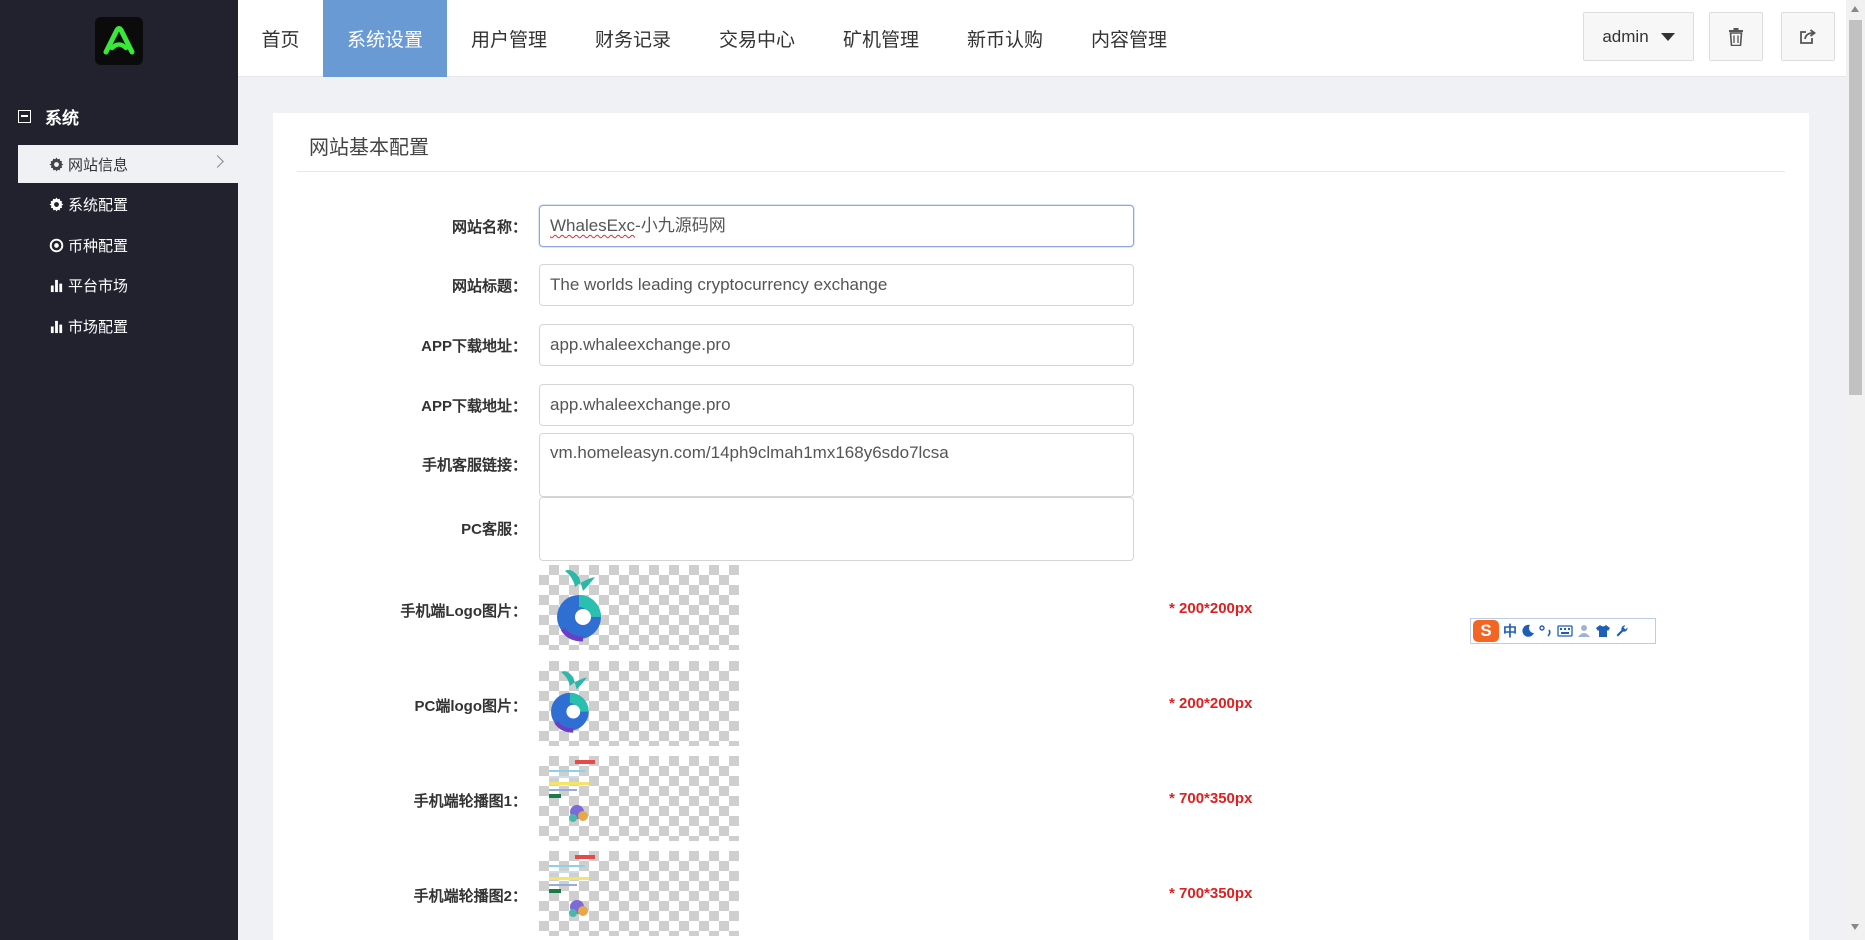 Image resolution: width=1865 pixels, height=940 pixels. I want to click on sidebar-item-coin-config: 币种配置, so click(128, 245).